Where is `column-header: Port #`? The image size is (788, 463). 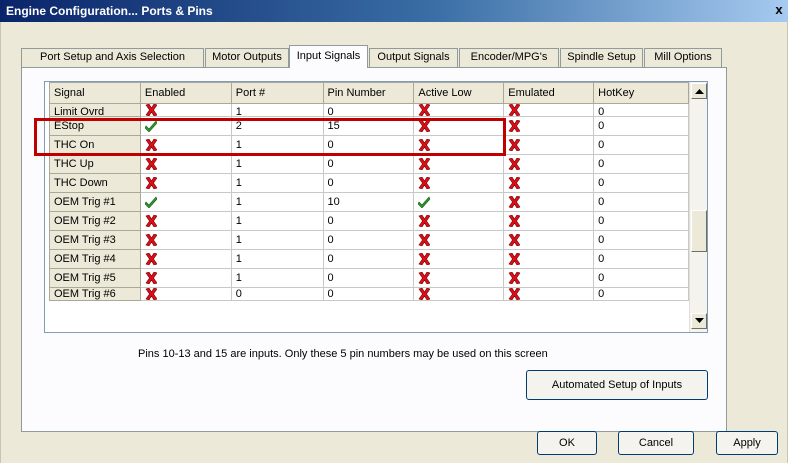
column-header: Port # is located at coordinates (277, 93).